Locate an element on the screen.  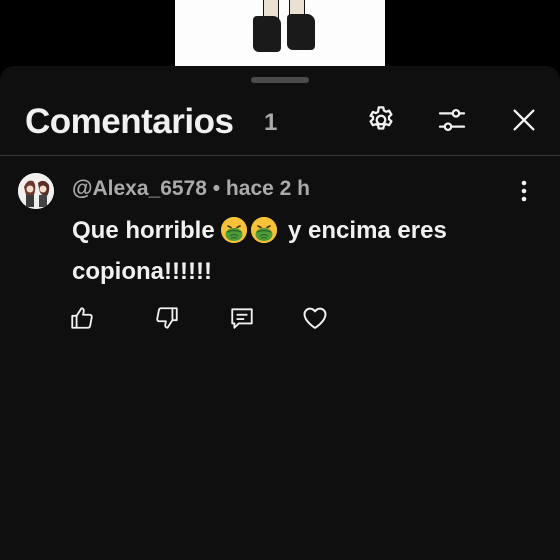
heart-button is located at coordinates (315, 318).